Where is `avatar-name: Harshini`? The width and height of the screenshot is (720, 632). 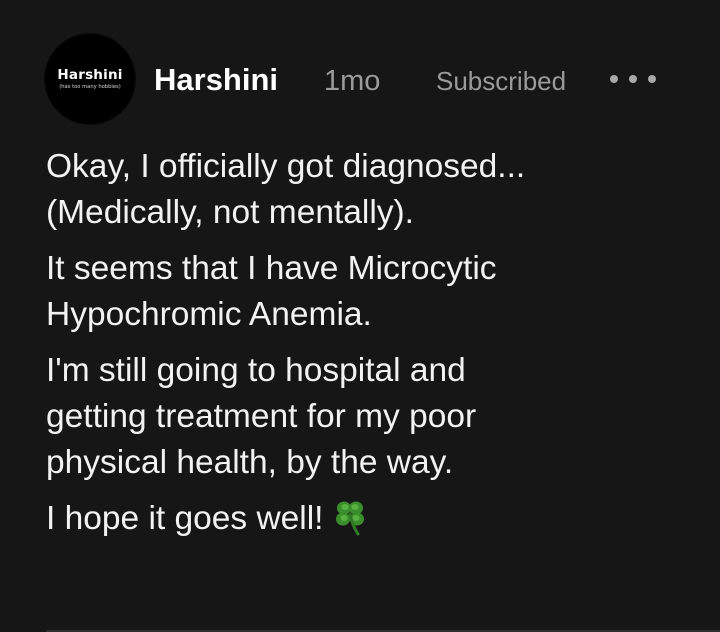
avatar-name: Harshini is located at coordinates (90, 74).